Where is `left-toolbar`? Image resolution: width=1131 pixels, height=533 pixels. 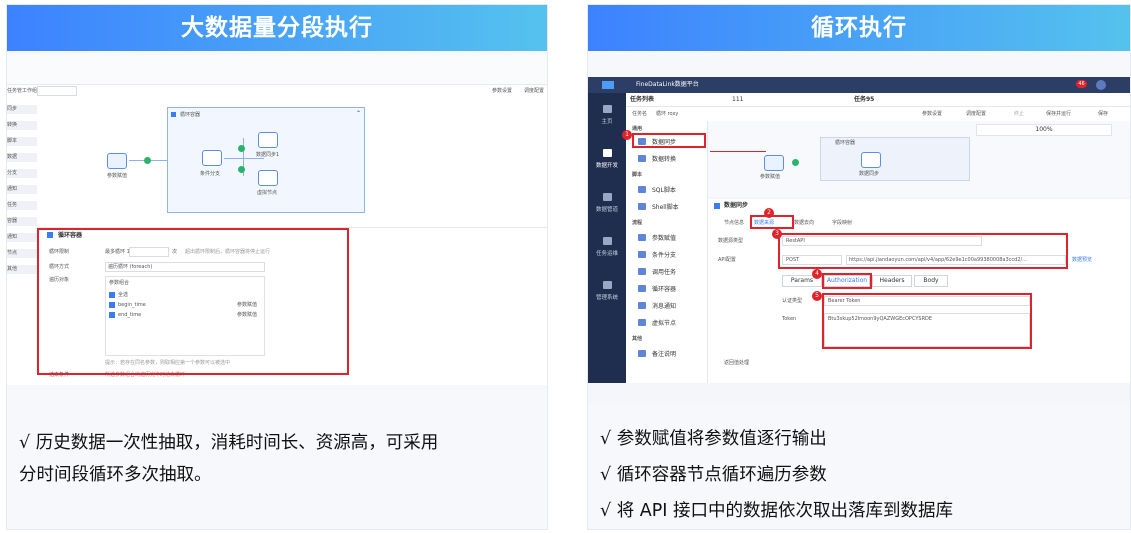
left-toolbar is located at coordinates (277, 70).